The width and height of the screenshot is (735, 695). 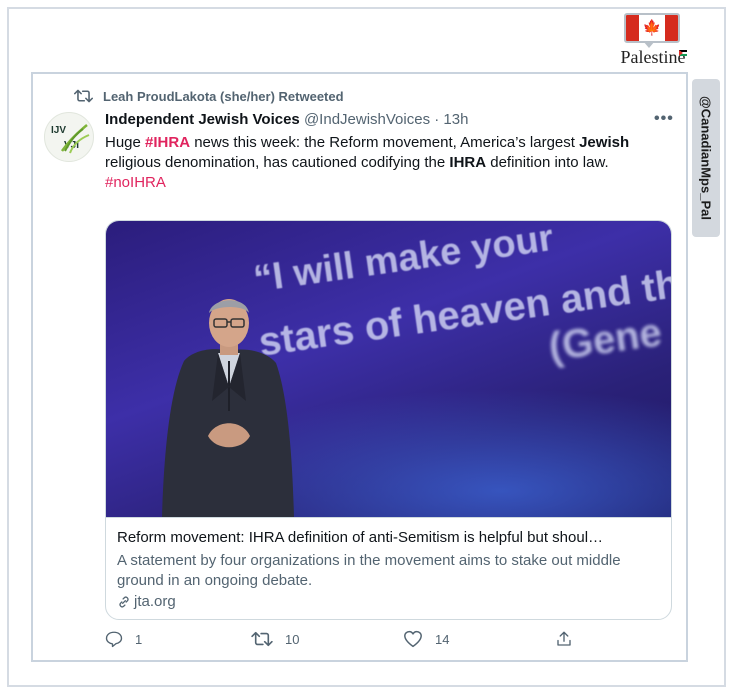 What do you see at coordinates (426, 639) in the screenshot?
I see `like-button: 14` at bounding box center [426, 639].